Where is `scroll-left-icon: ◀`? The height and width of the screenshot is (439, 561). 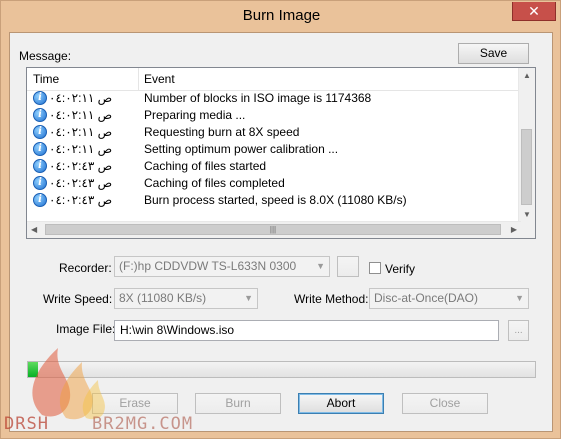 scroll-left-icon: ◀ is located at coordinates (34, 229).